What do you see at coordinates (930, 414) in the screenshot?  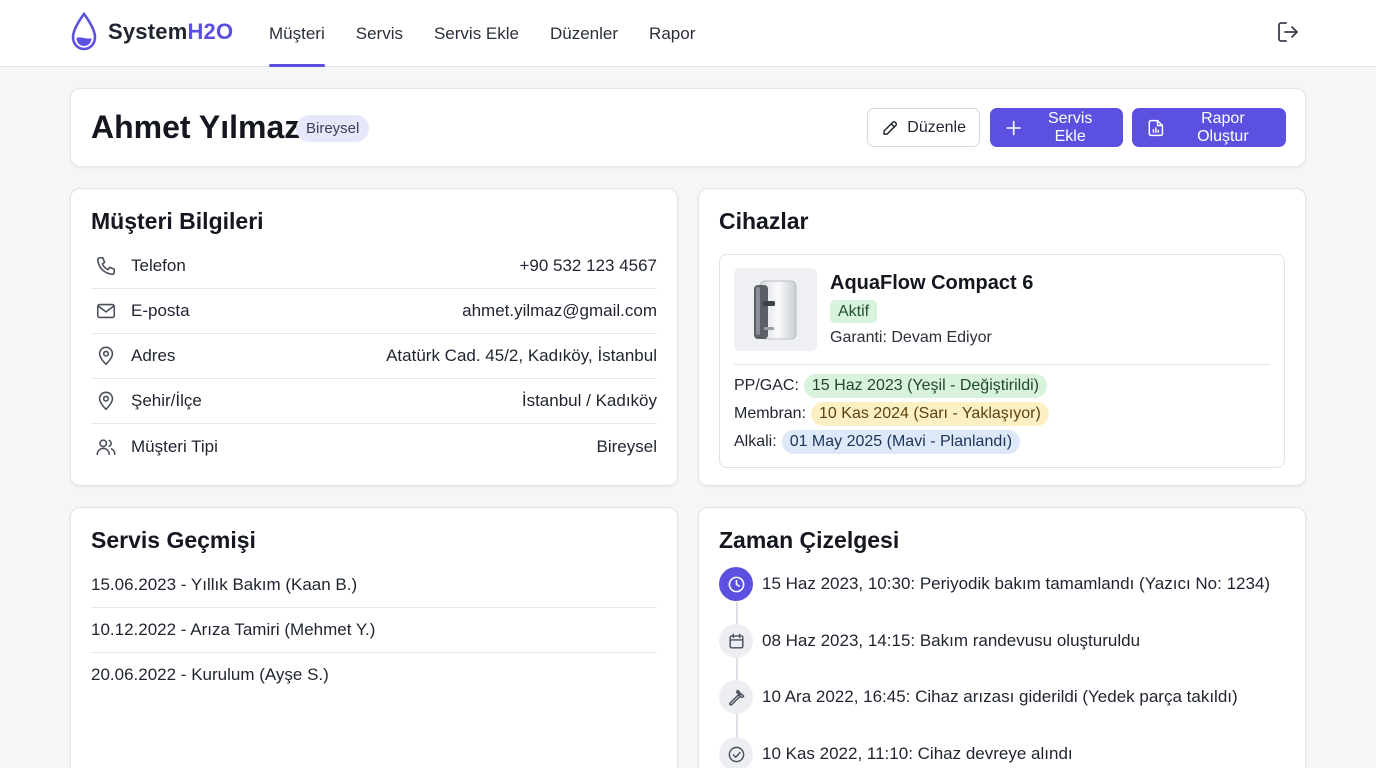 I see `filter-status-membran: 10 Kas 2024 (Sarı - Yaklaşıyor)` at bounding box center [930, 414].